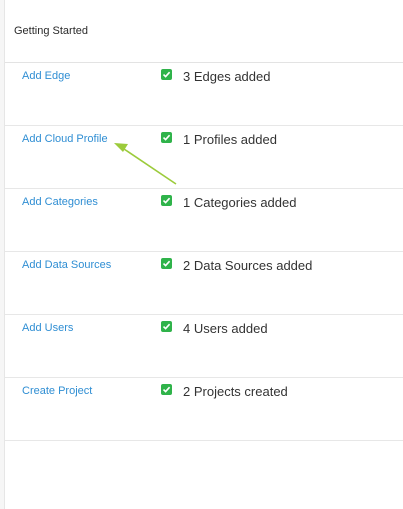 The height and width of the screenshot is (509, 403). What do you see at coordinates (204, 94) in the screenshot?
I see `step-row-add-edge: Add Edge 3 Edges added` at bounding box center [204, 94].